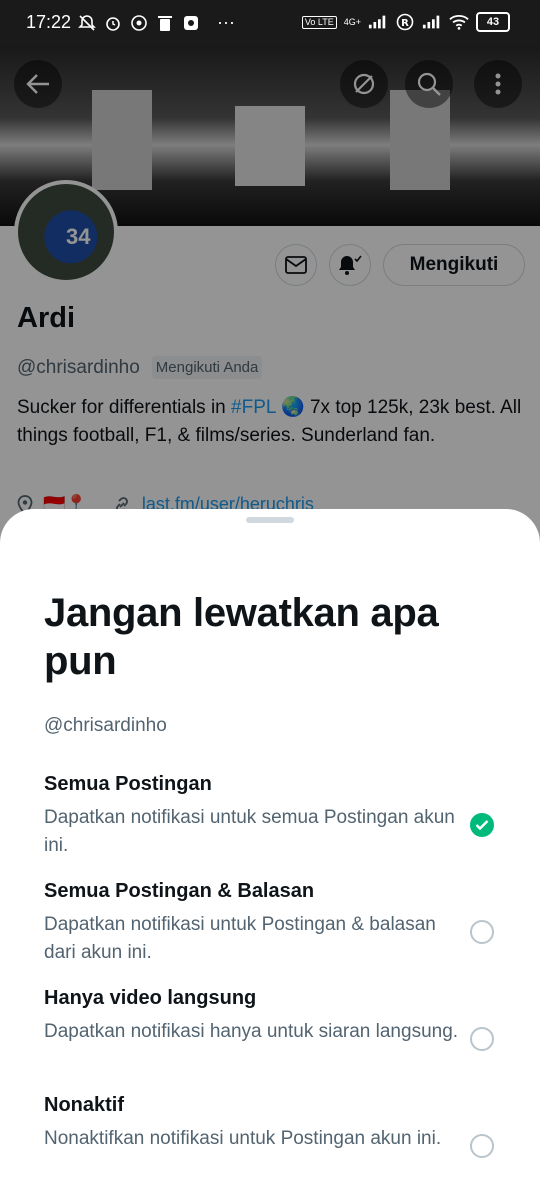 The height and width of the screenshot is (1200, 540). What do you see at coordinates (165, 23) in the screenshot?
I see `trash-icon` at bounding box center [165, 23].